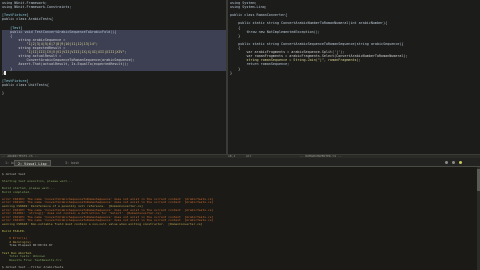 This screenshot has height=270, width=480. Describe the element at coordinates (240, 162) in the screenshot. I see `terminal-tabbar: 1: bash 2: Visual Lisp 3: bash` at that location.